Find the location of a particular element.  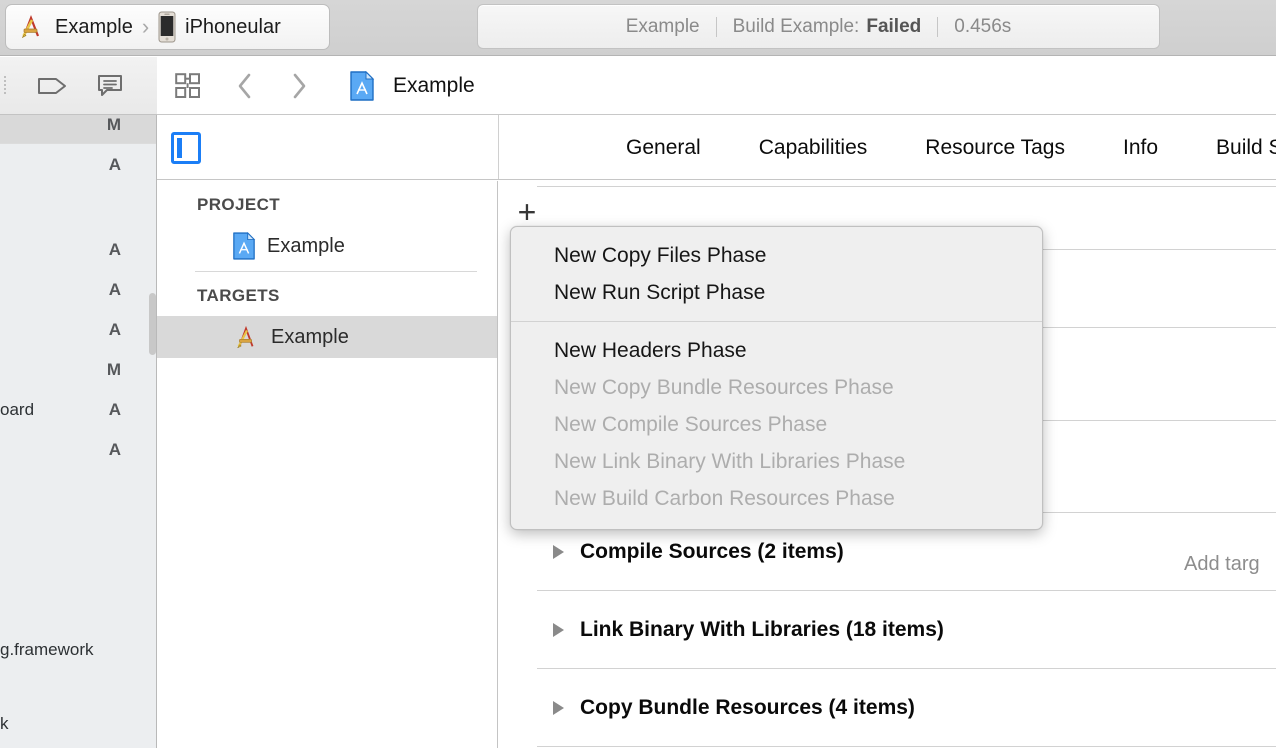

build-phase-label: Link Binary With Libraries (18 items) is located at coordinates (762, 629).